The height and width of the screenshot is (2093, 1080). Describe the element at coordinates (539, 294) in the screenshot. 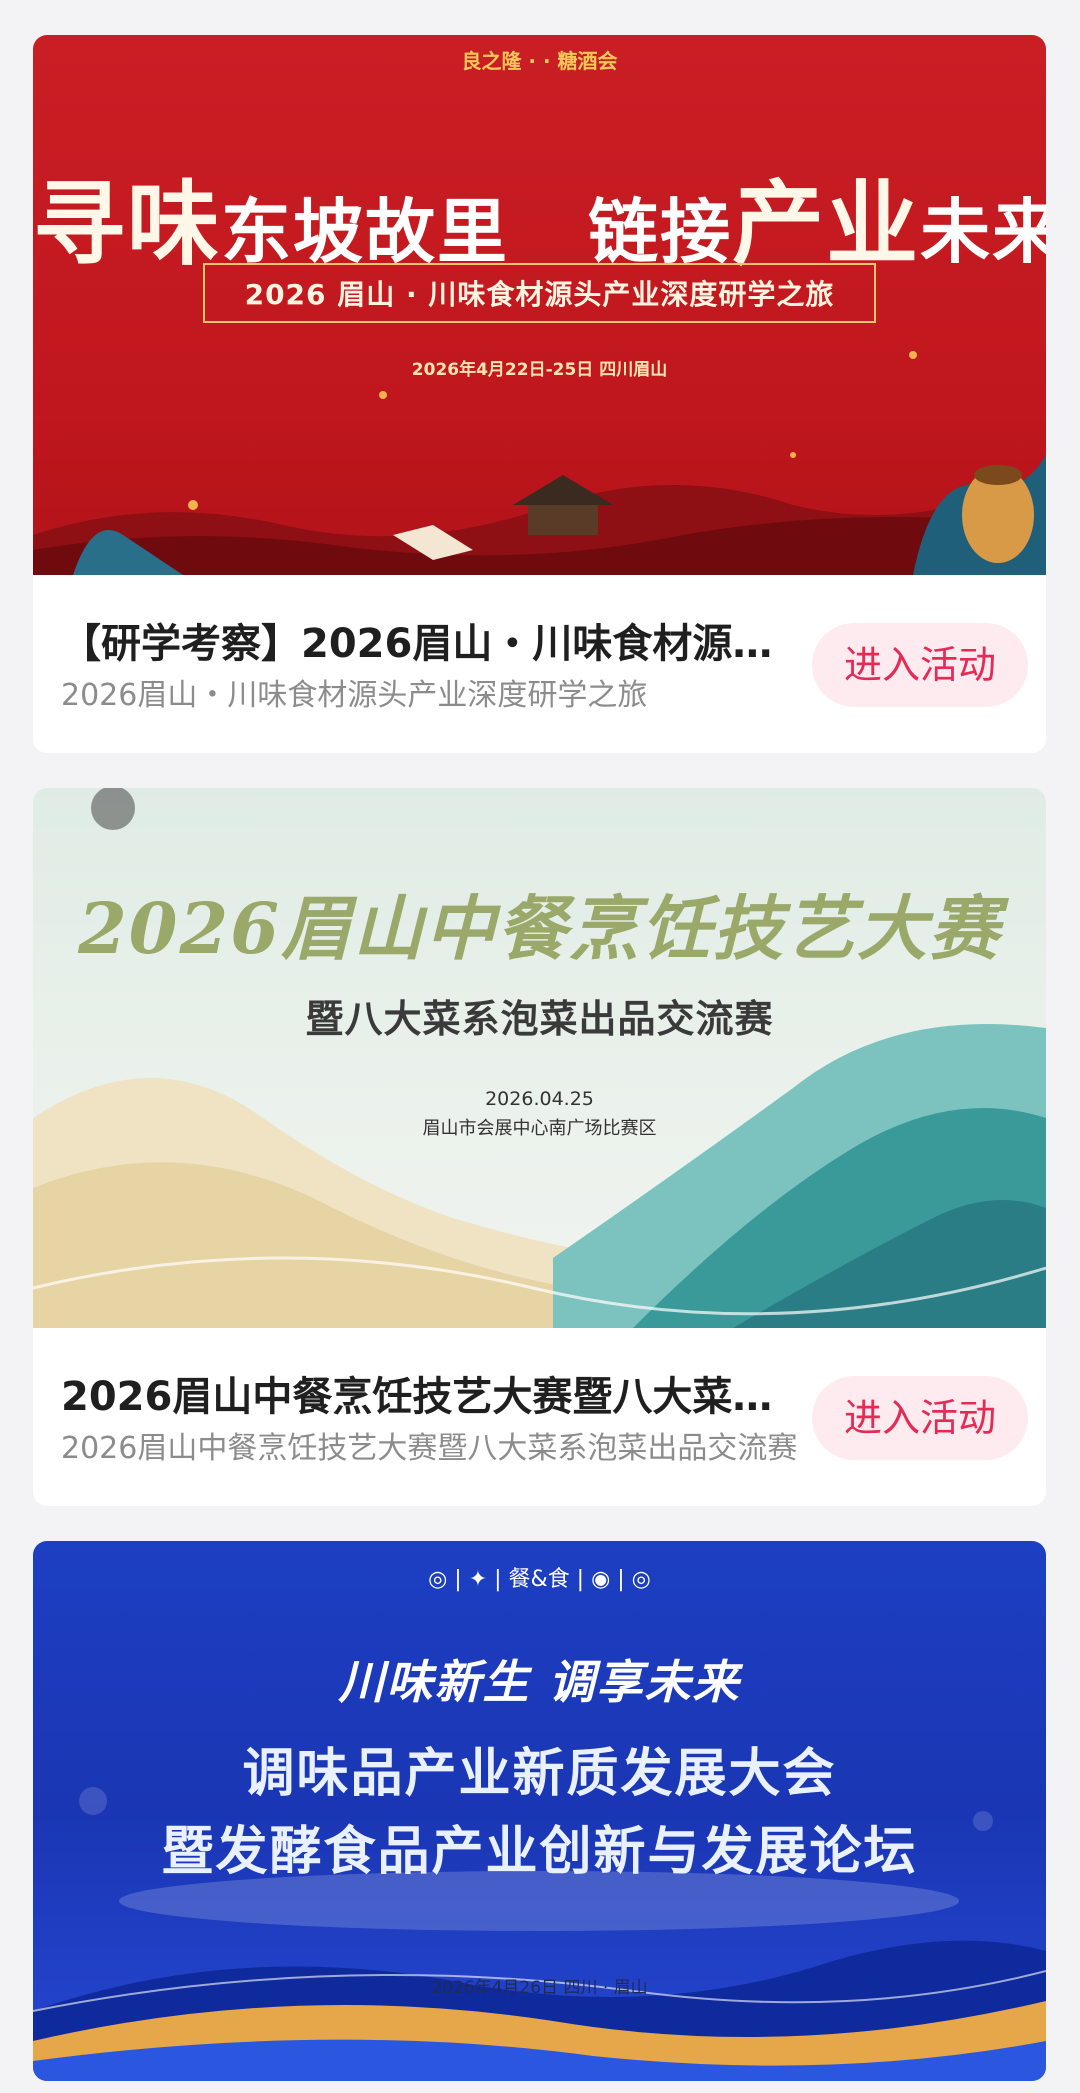

I see `banner-subtitle: 2026 眉山 · 川味食材源头产业深度研学之旅` at that location.